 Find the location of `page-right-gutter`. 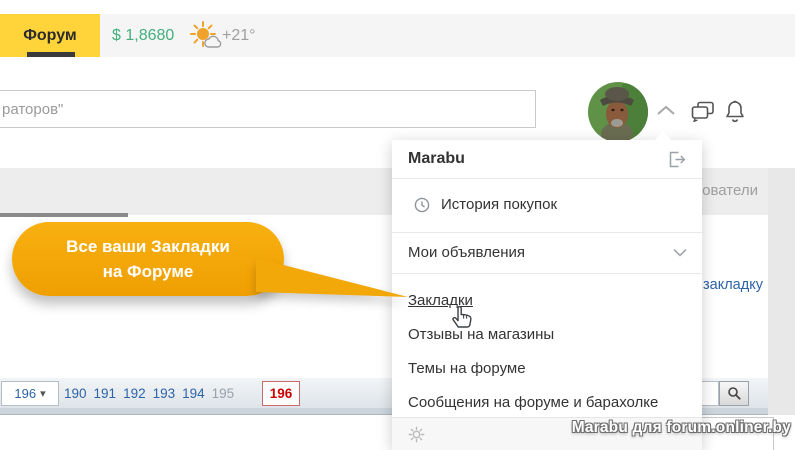

page-right-gutter is located at coordinates (781, 291).